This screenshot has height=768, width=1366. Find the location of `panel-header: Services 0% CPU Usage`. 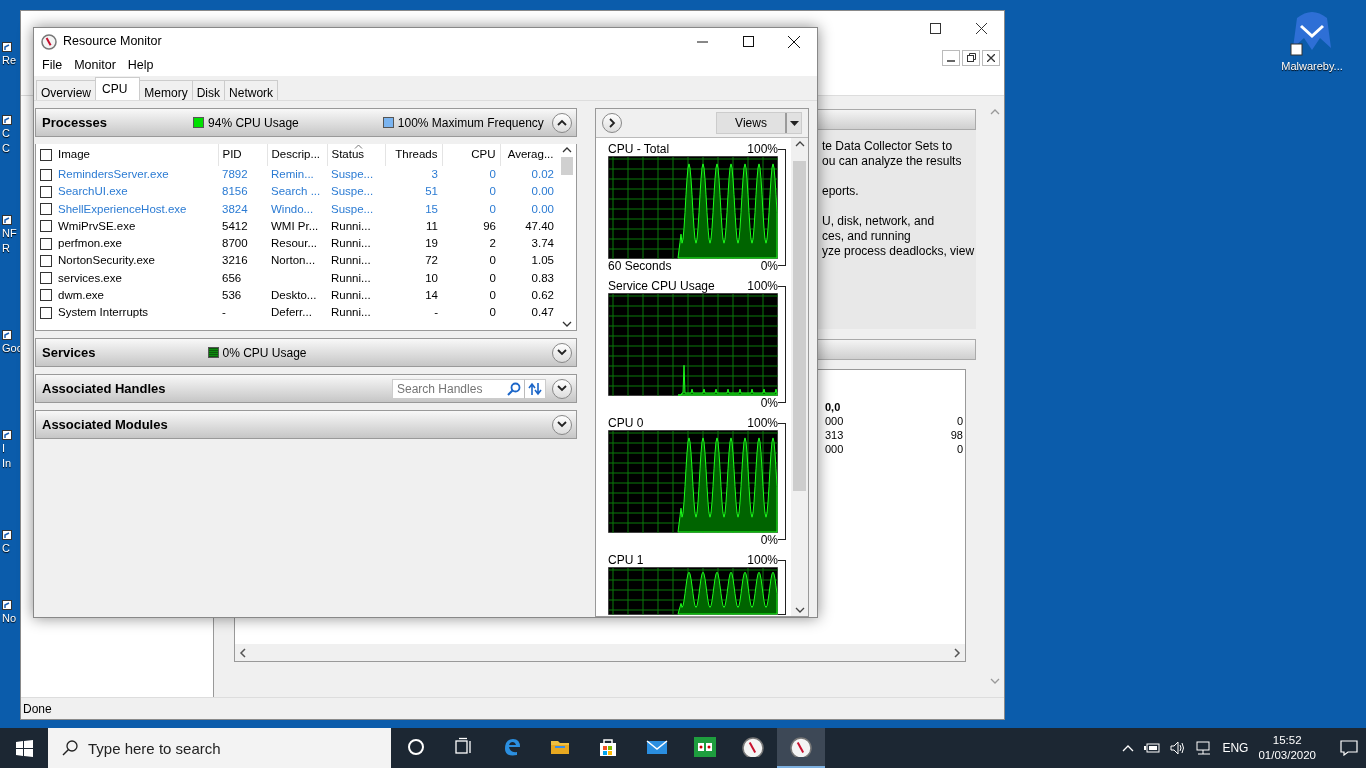

panel-header: Services 0% CPU Usage is located at coordinates (306, 352).